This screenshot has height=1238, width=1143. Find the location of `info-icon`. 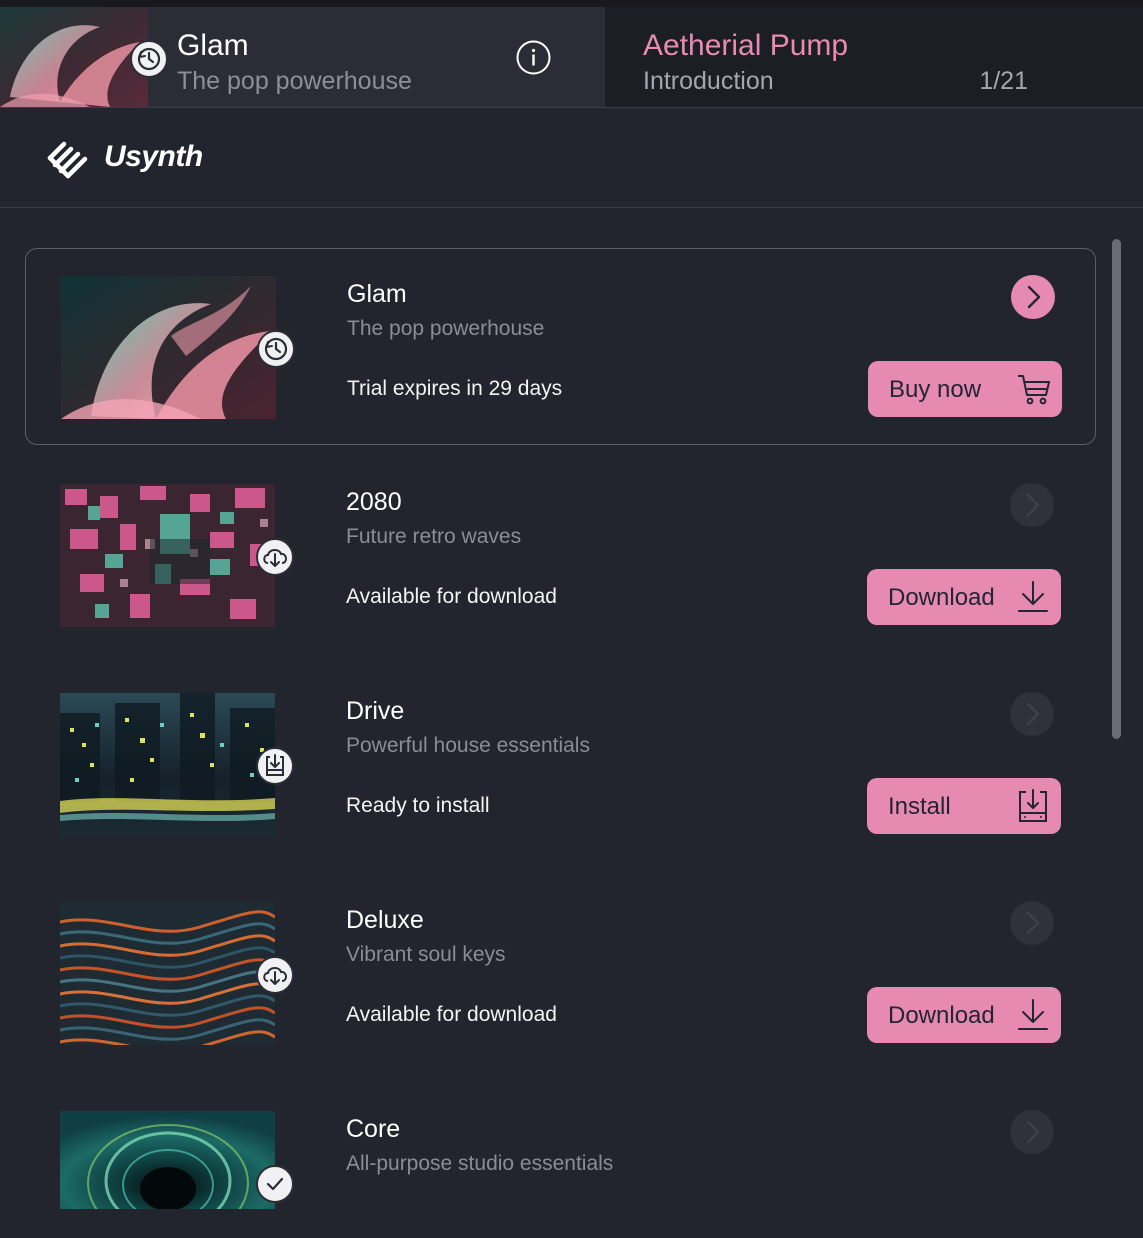

info-icon is located at coordinates (533, 57).